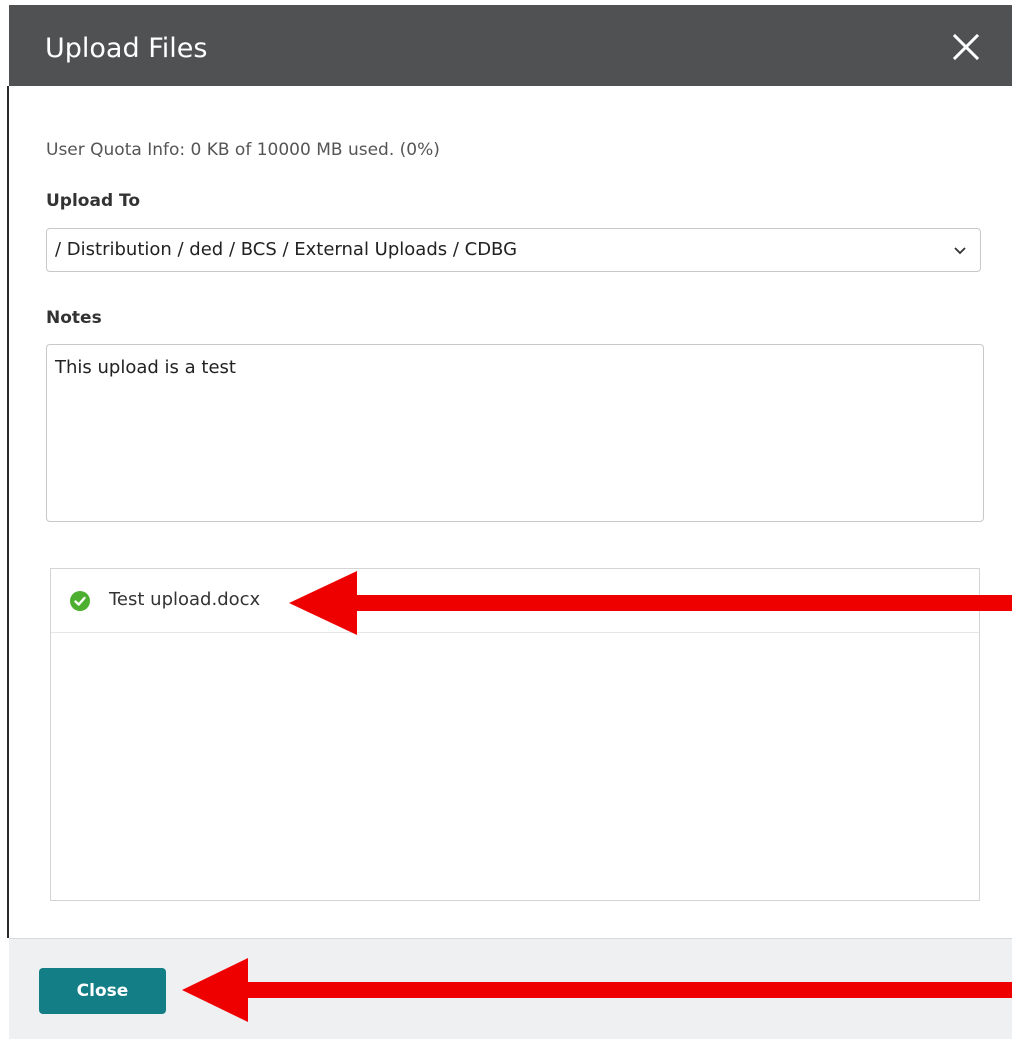 The width and height of the screenshot is (1012, 1039). What do you see at coordinates (185, 599) in the screenshot?
I see `file-name: Test upload.docx` at bounding box center [185, 599].